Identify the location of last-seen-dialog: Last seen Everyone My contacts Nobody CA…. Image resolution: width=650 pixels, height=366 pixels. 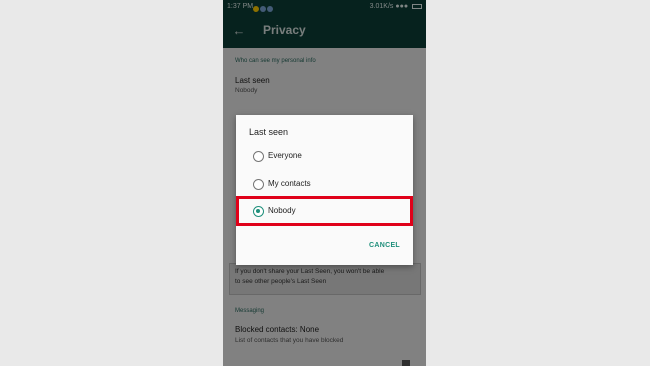
(324, 190).